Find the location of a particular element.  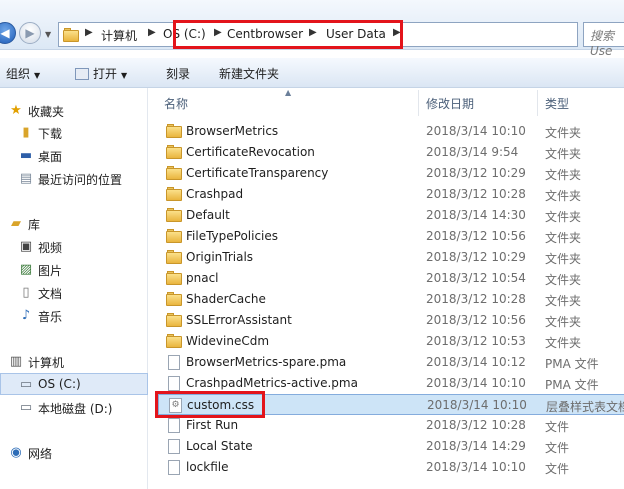

sidebar-item-local-d: ▭ 本地磁盘 (D:) is located at coordinates (74, 408).